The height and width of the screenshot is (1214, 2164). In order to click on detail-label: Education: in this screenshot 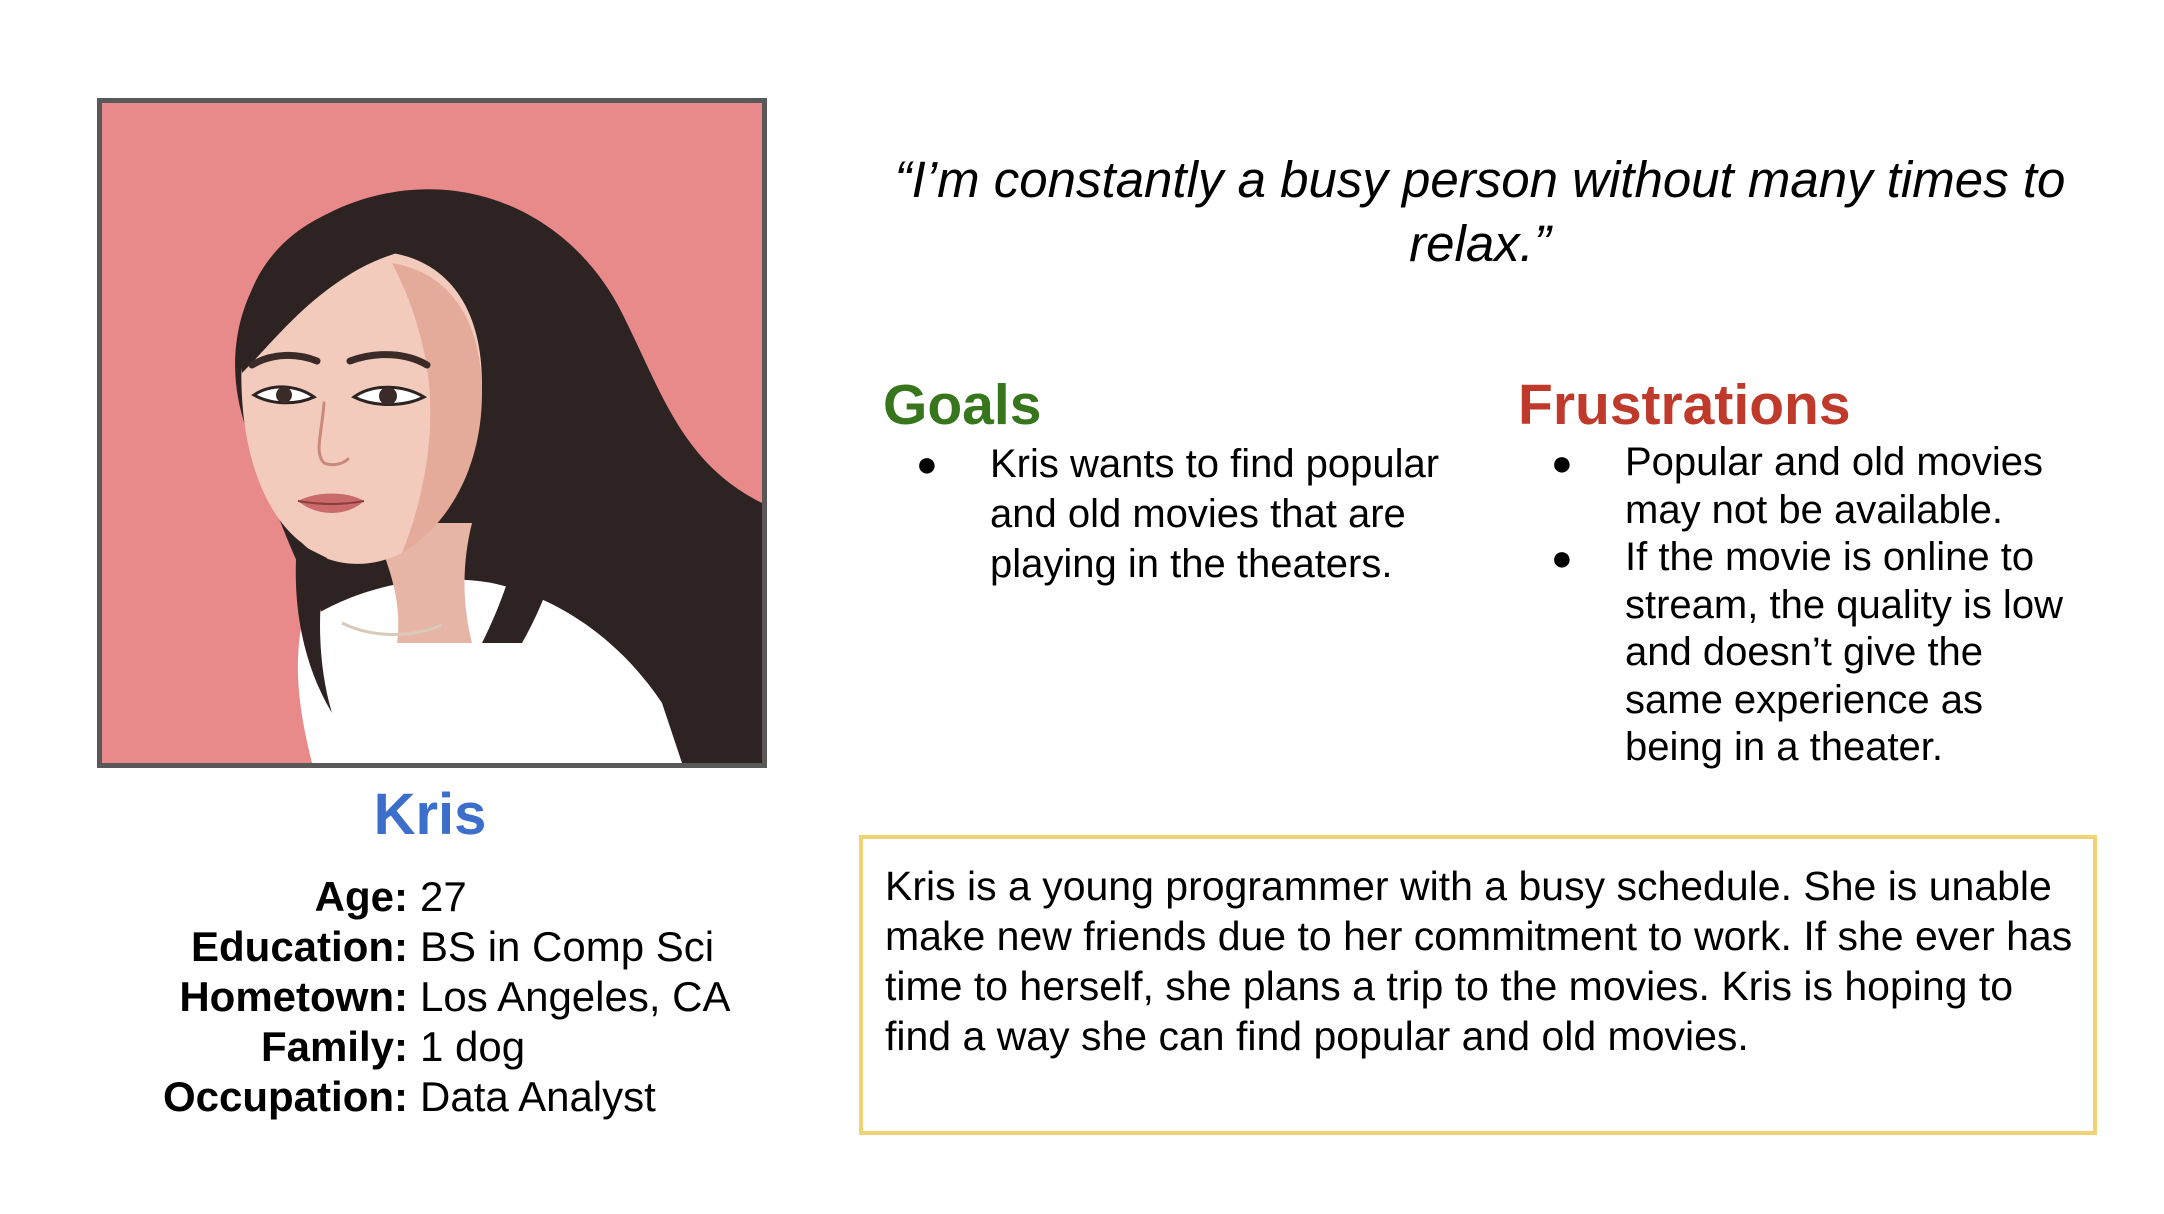, I will do `click(299, 946)`.